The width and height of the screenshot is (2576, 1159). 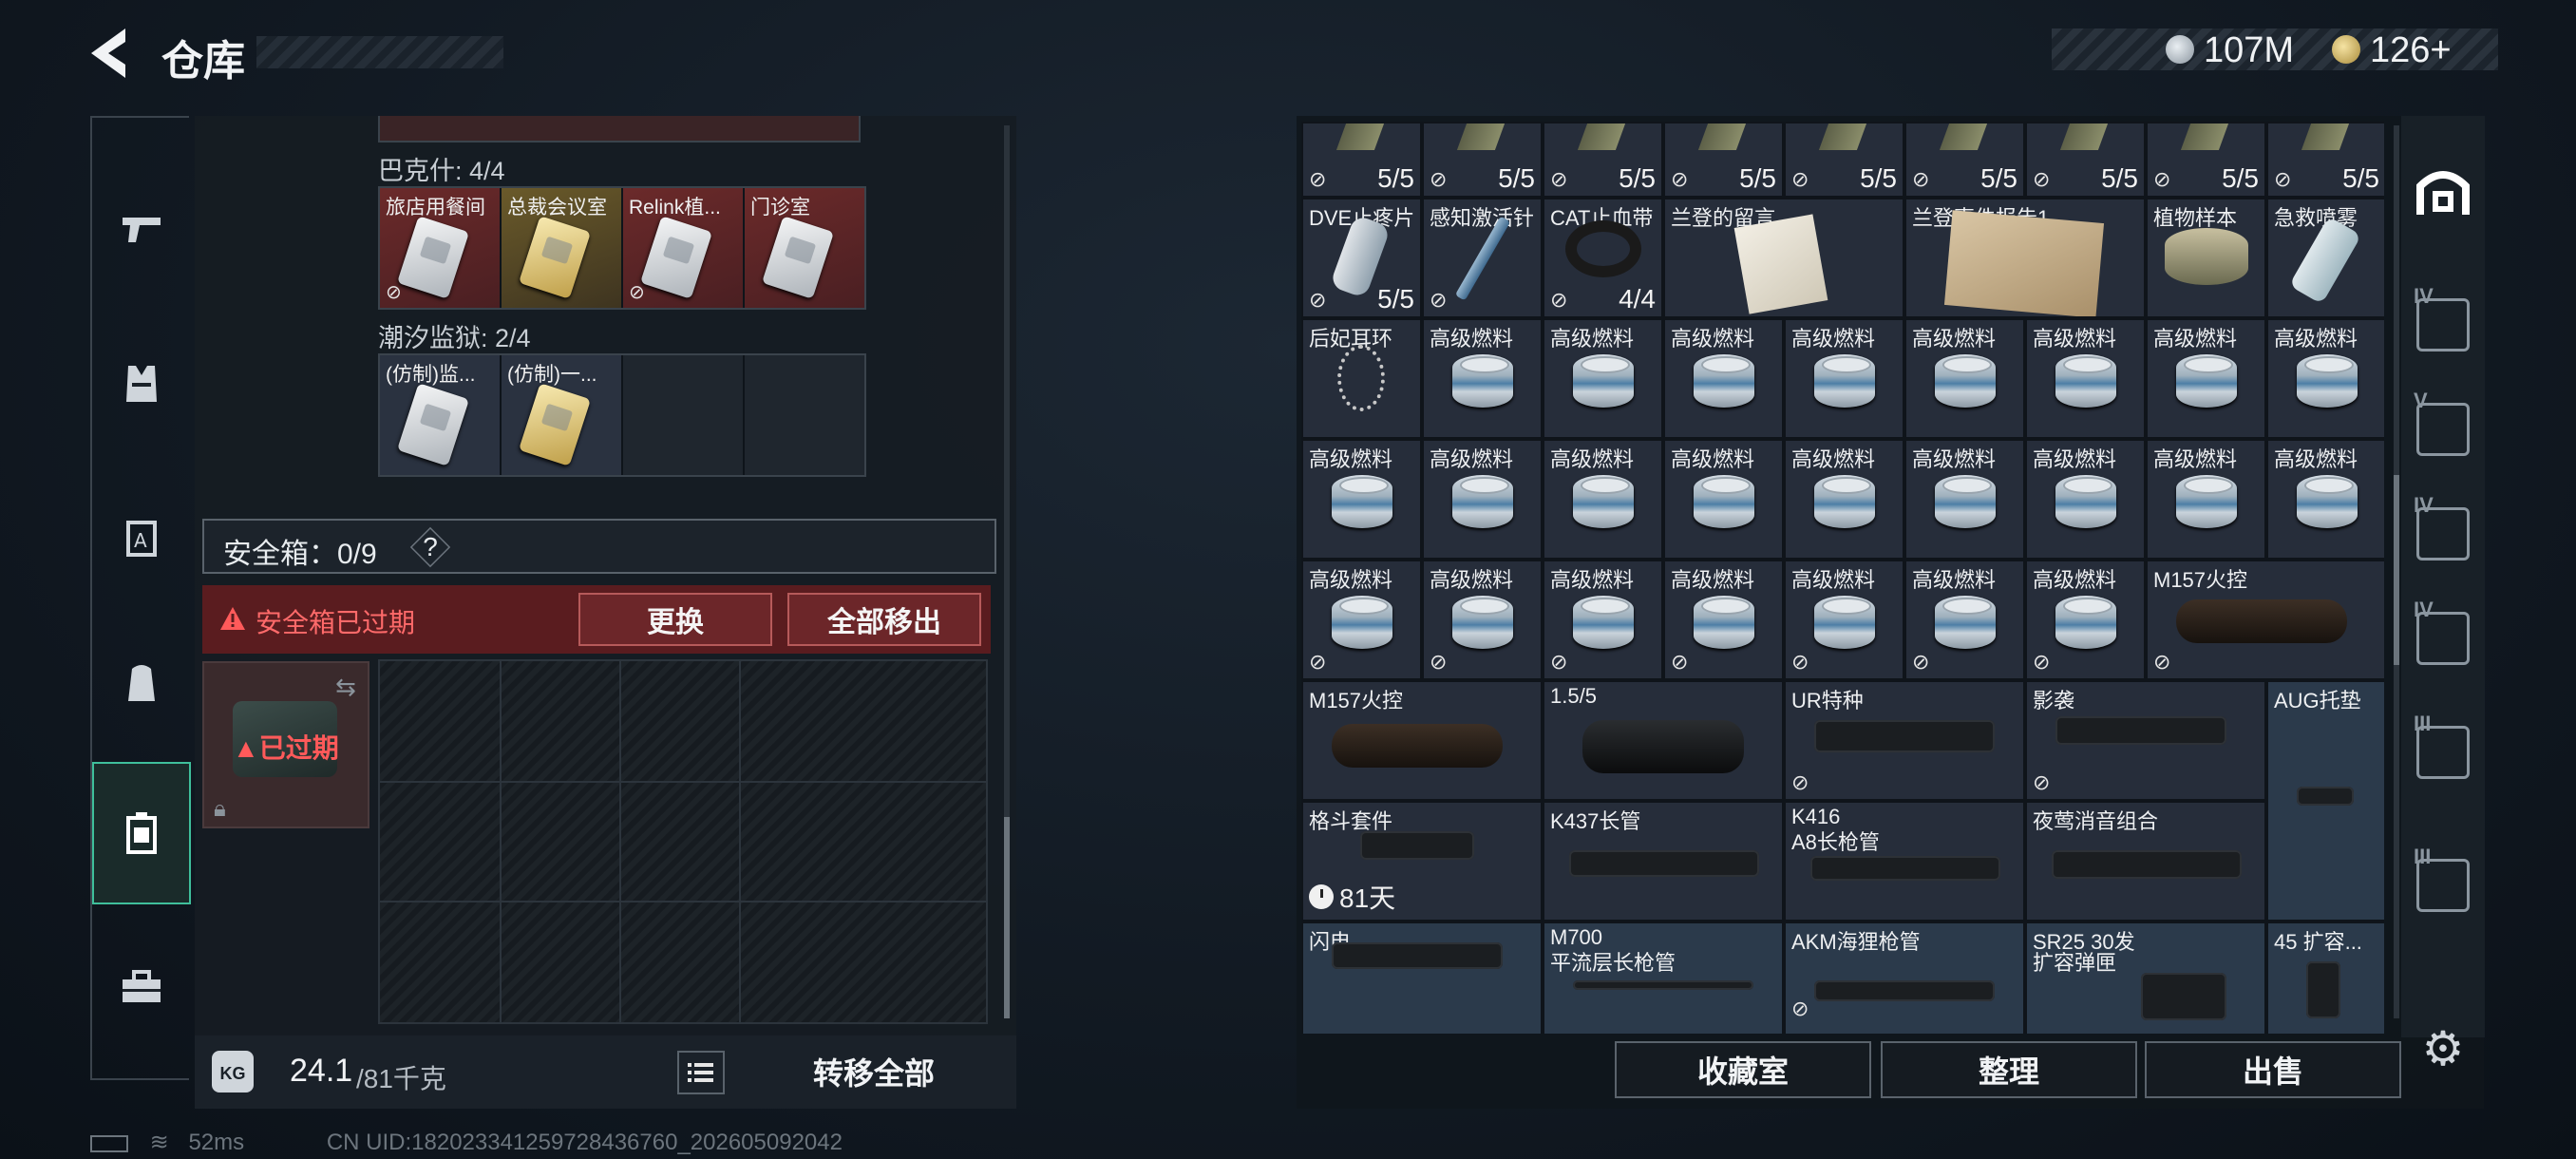 What do you see at coordinates (2325, 801) in the screenshot?
I see `item-aug-pad: AUG托垫` at bounding box center [2325, 801].